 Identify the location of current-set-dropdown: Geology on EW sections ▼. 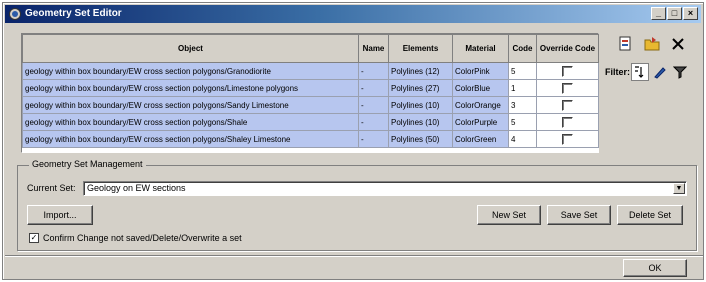
(385, 188).